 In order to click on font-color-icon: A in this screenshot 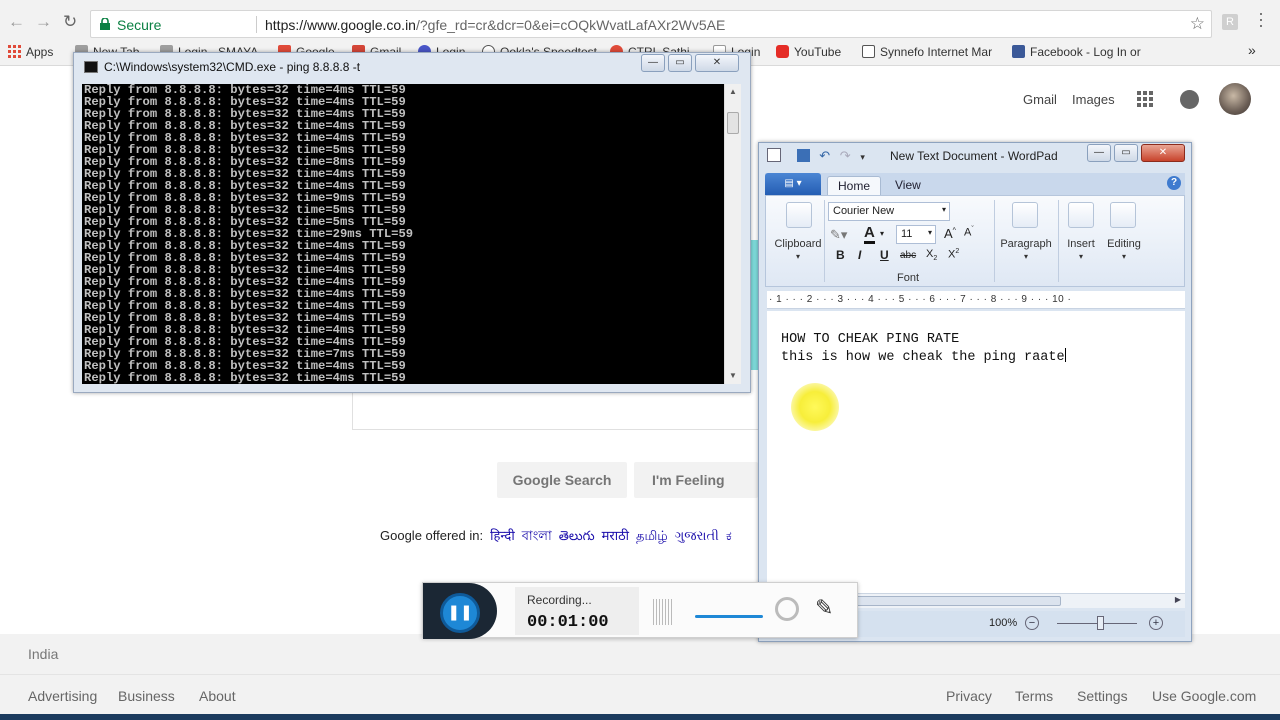, I will do `click(869, 234)`.